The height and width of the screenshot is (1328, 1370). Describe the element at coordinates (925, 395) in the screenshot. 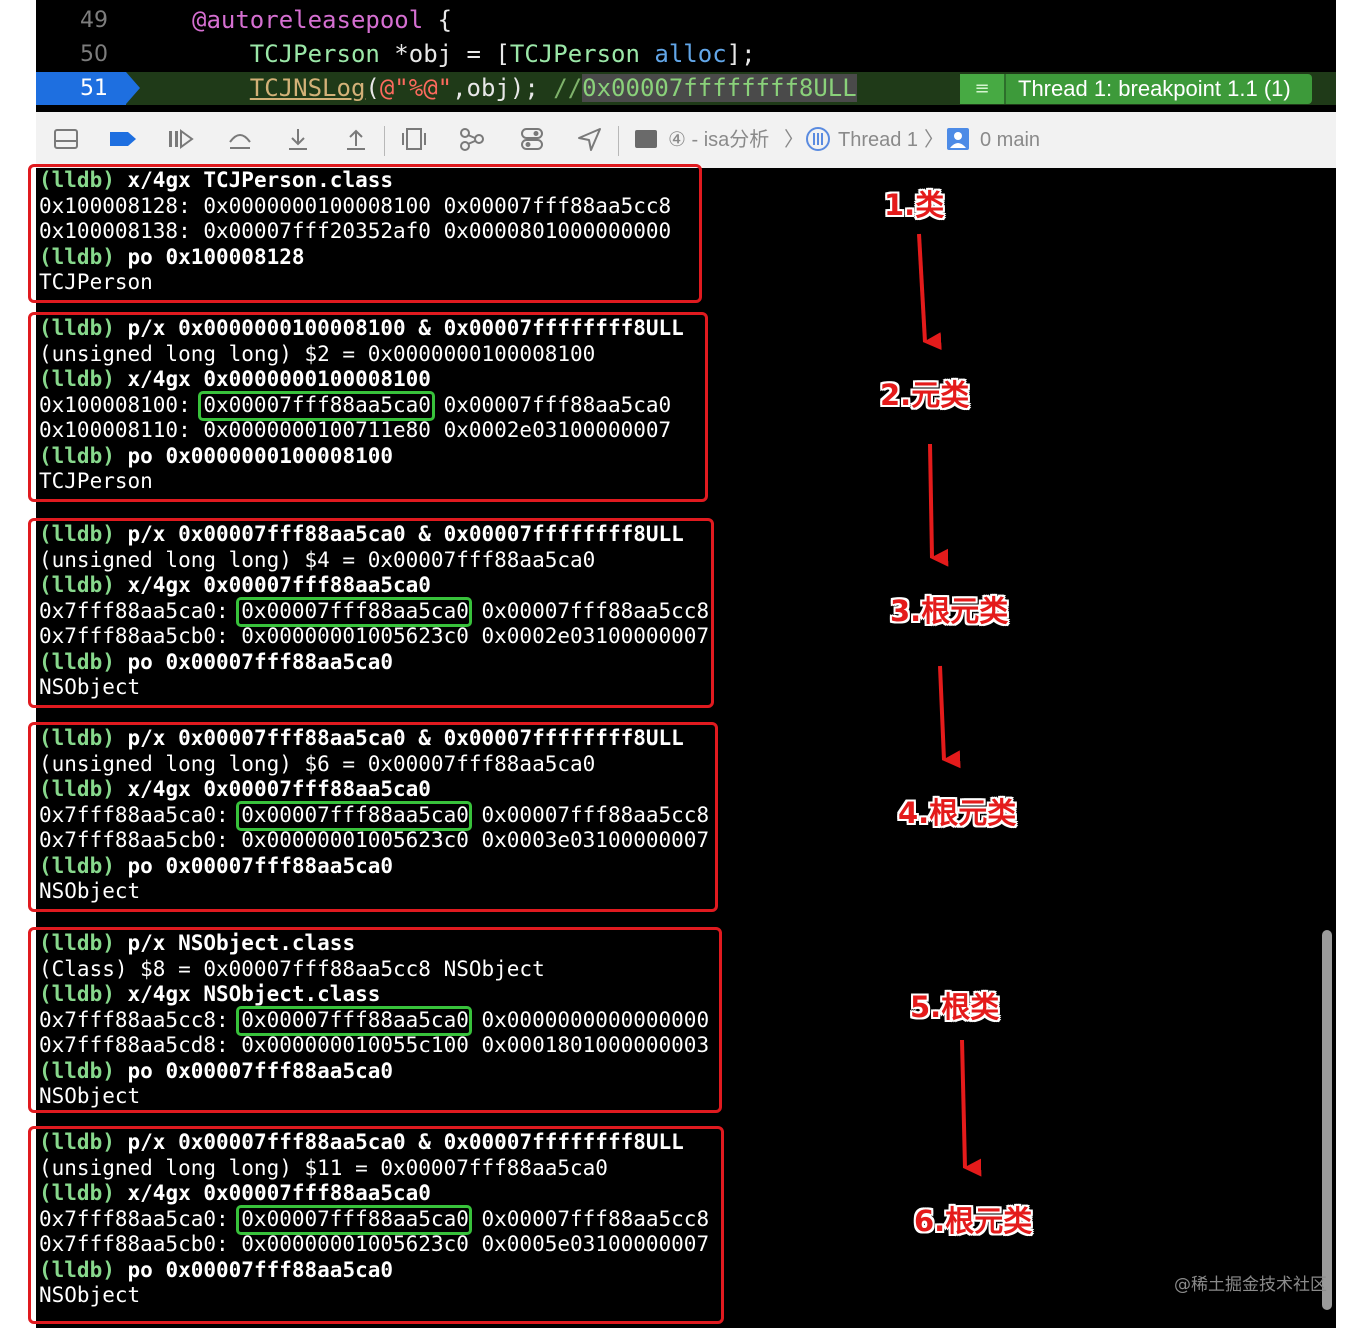

I see `annotation-label: 2.元类` at that location.